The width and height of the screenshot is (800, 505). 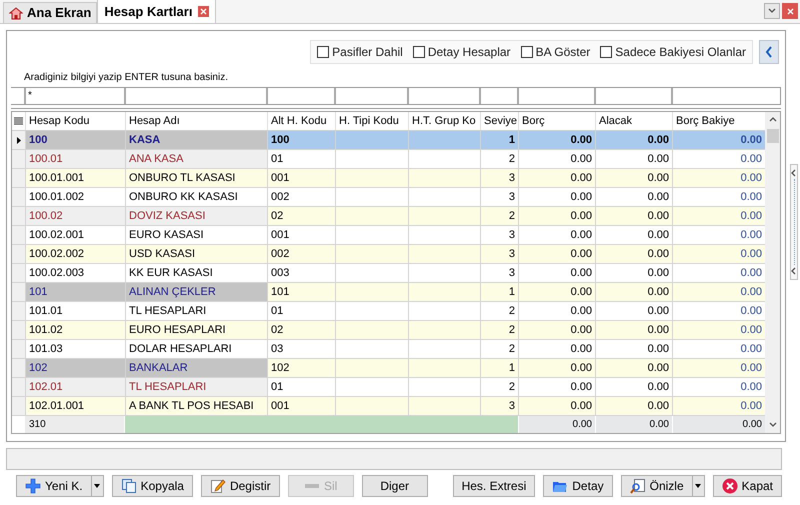 What do you see at coordinates (301, 121) in the screenshot?
I see `column-header: Alt H. Kodu` at bounding box center [301, 121].